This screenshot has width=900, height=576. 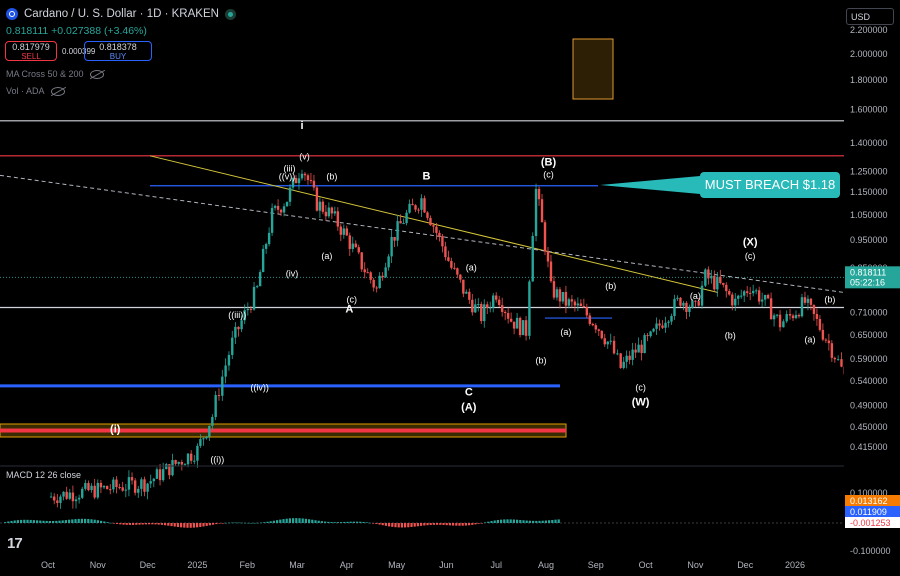 What do you see at coordinates (870, 16) in the screenshot?
I see `currency-selector: USD` at bounding box center [870, 16].